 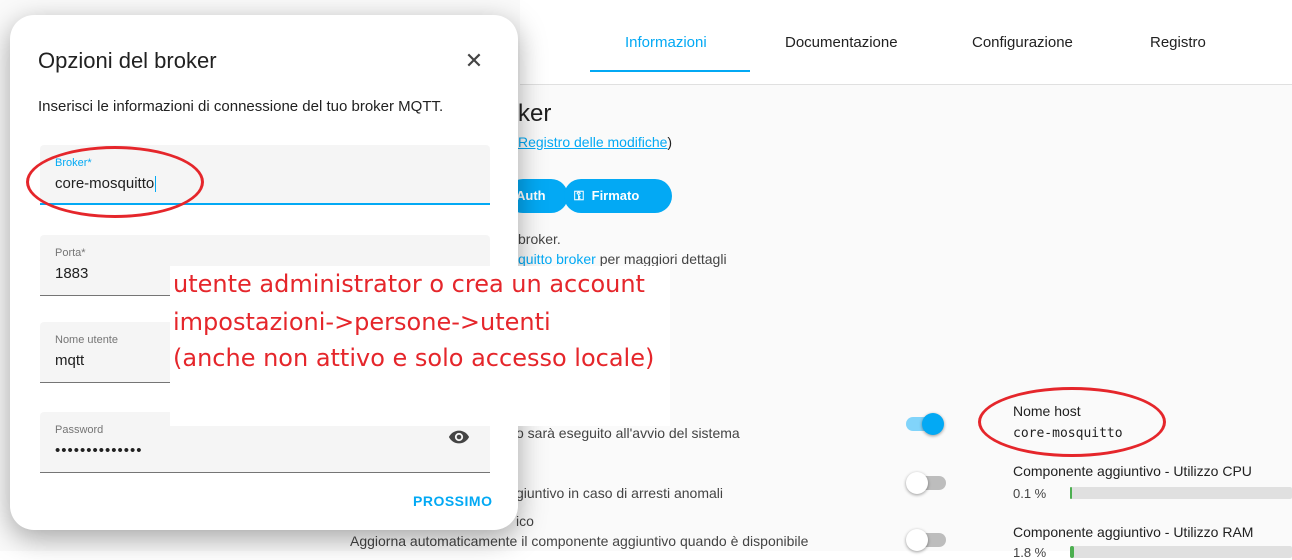 I want to click on tab-informazioni: Informazioni, so click(x=666, y=42).